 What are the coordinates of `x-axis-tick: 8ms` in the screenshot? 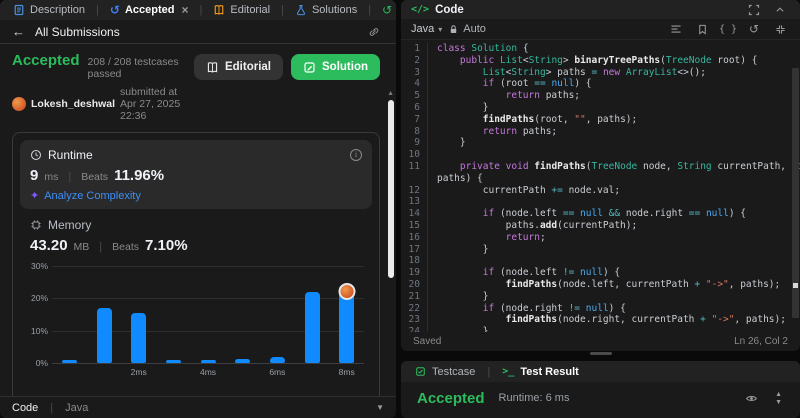 It's located at (346, 372).